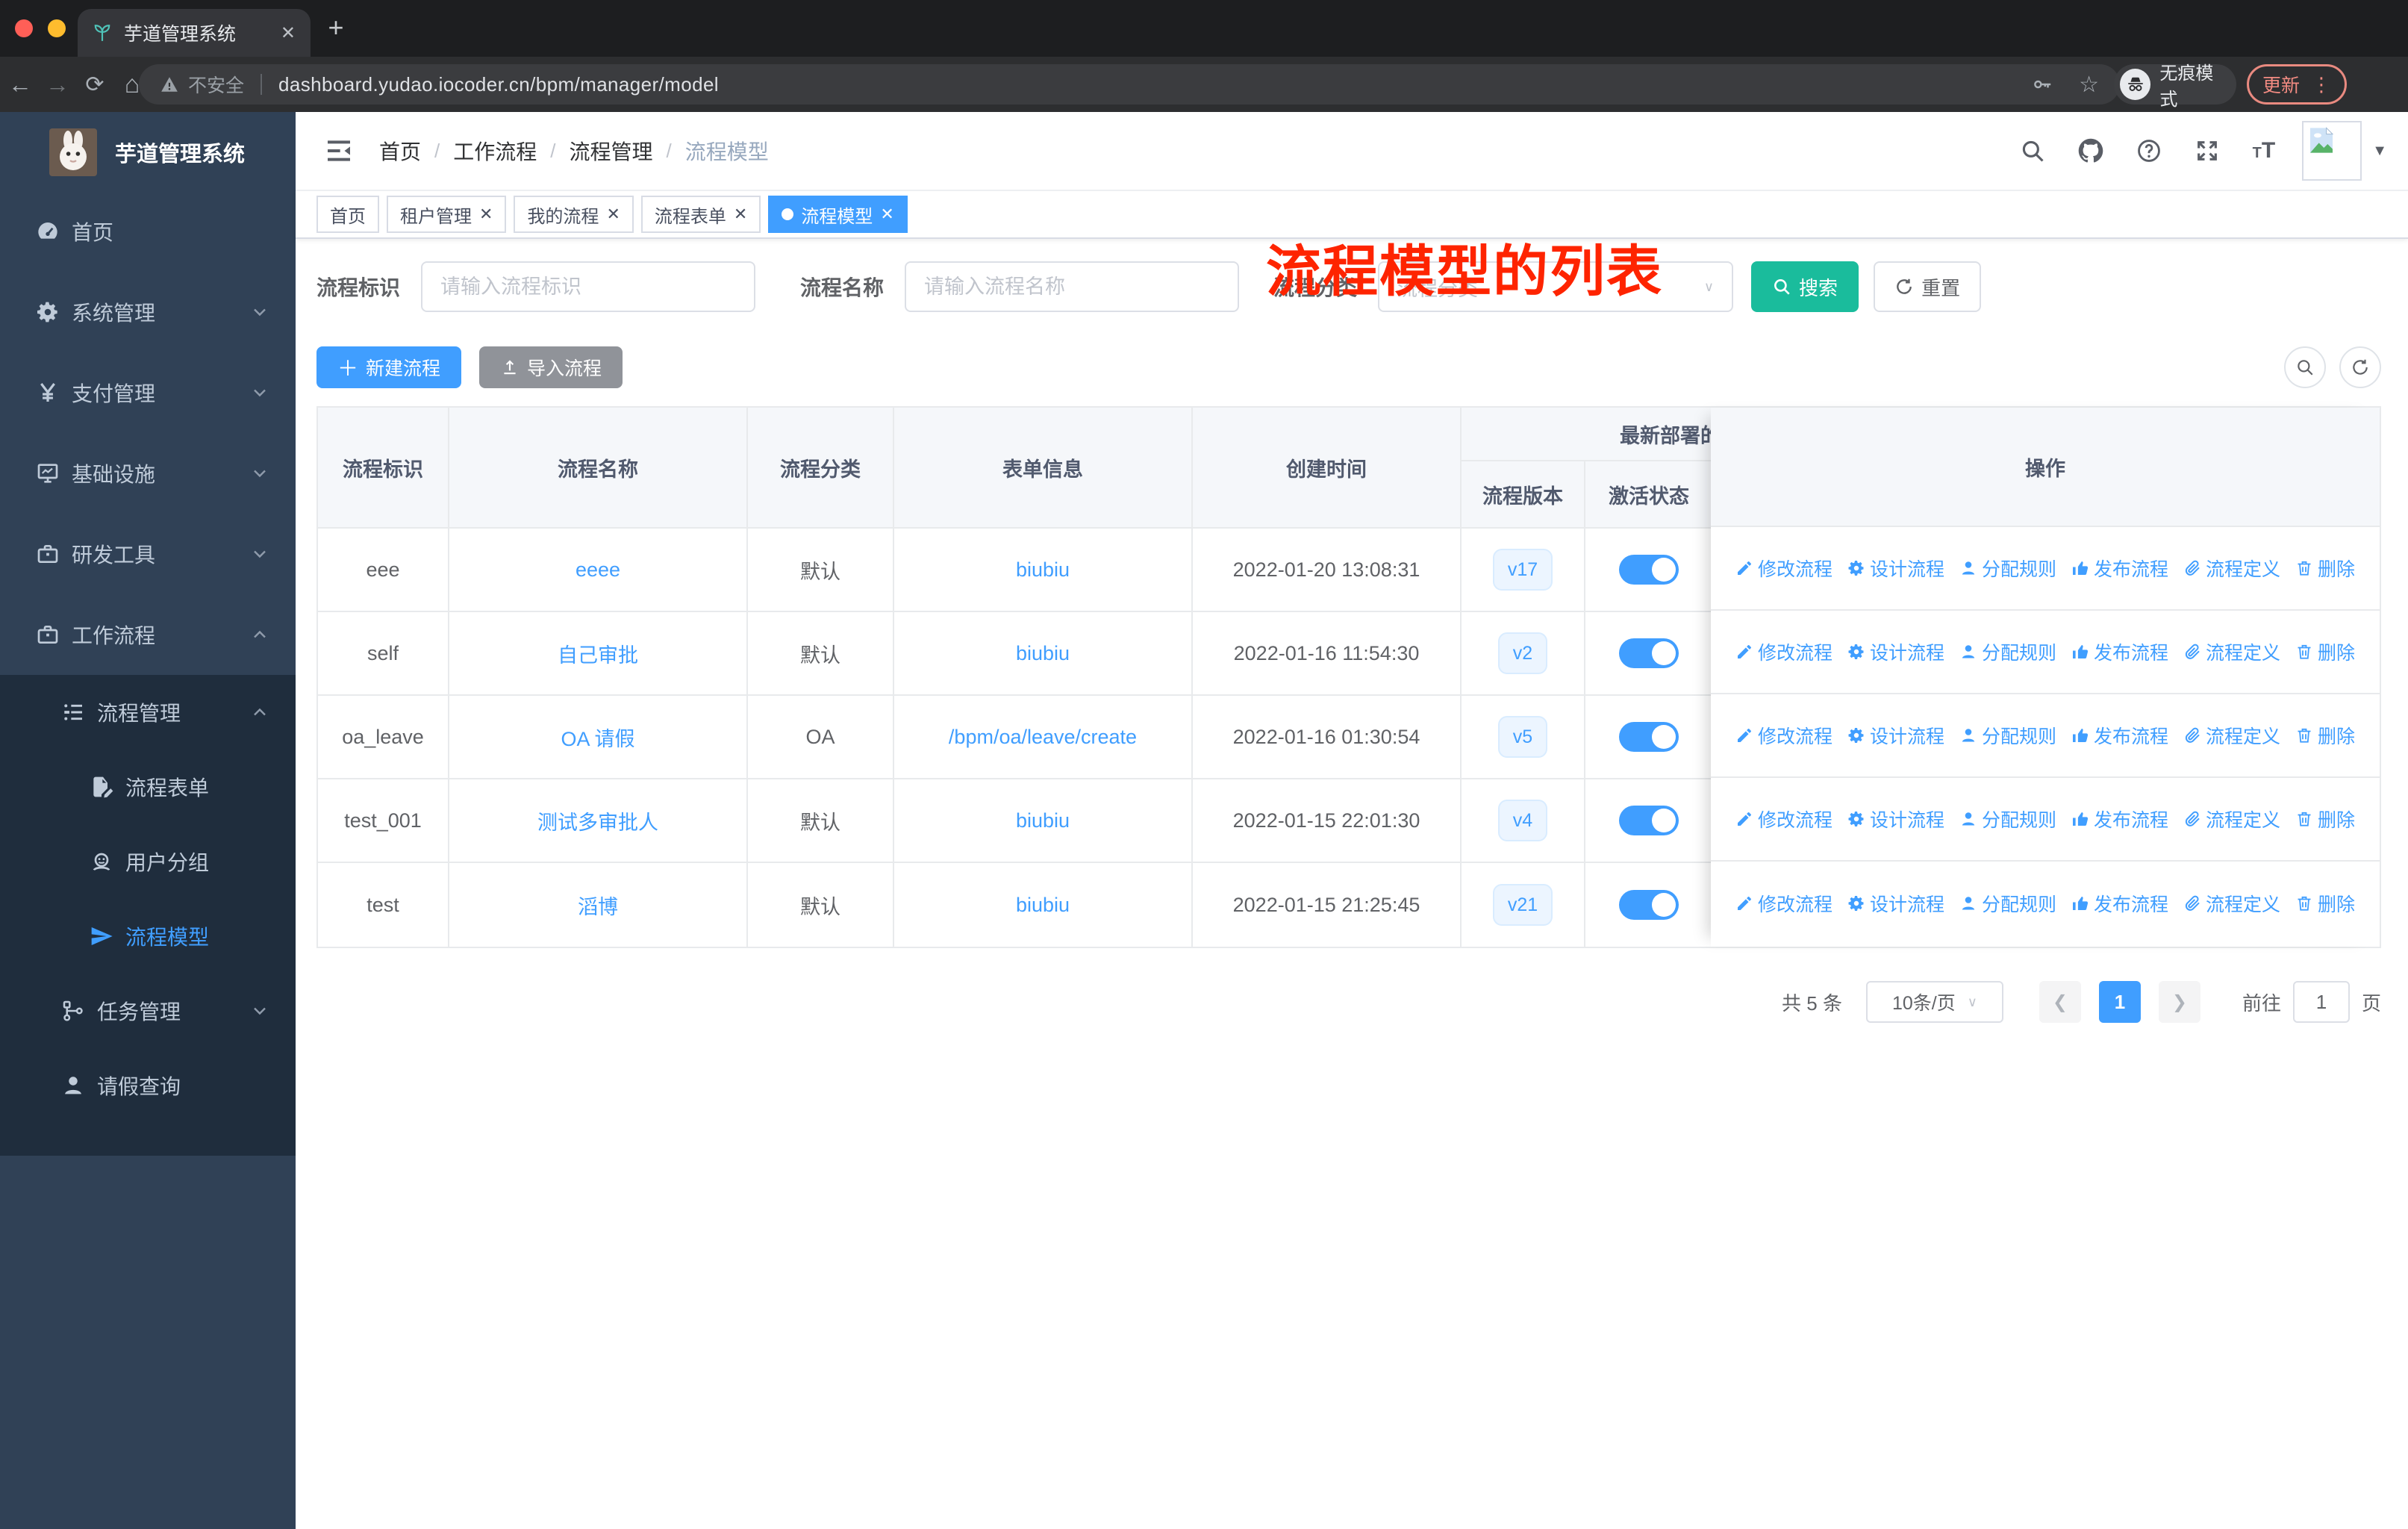 This screenshot has height=1529, width=2408. What do you see at coordinates (148, 554) in the screenshot?
I see `sidebar-item-devtool: 研发工具` at bounding box center [148, 554].